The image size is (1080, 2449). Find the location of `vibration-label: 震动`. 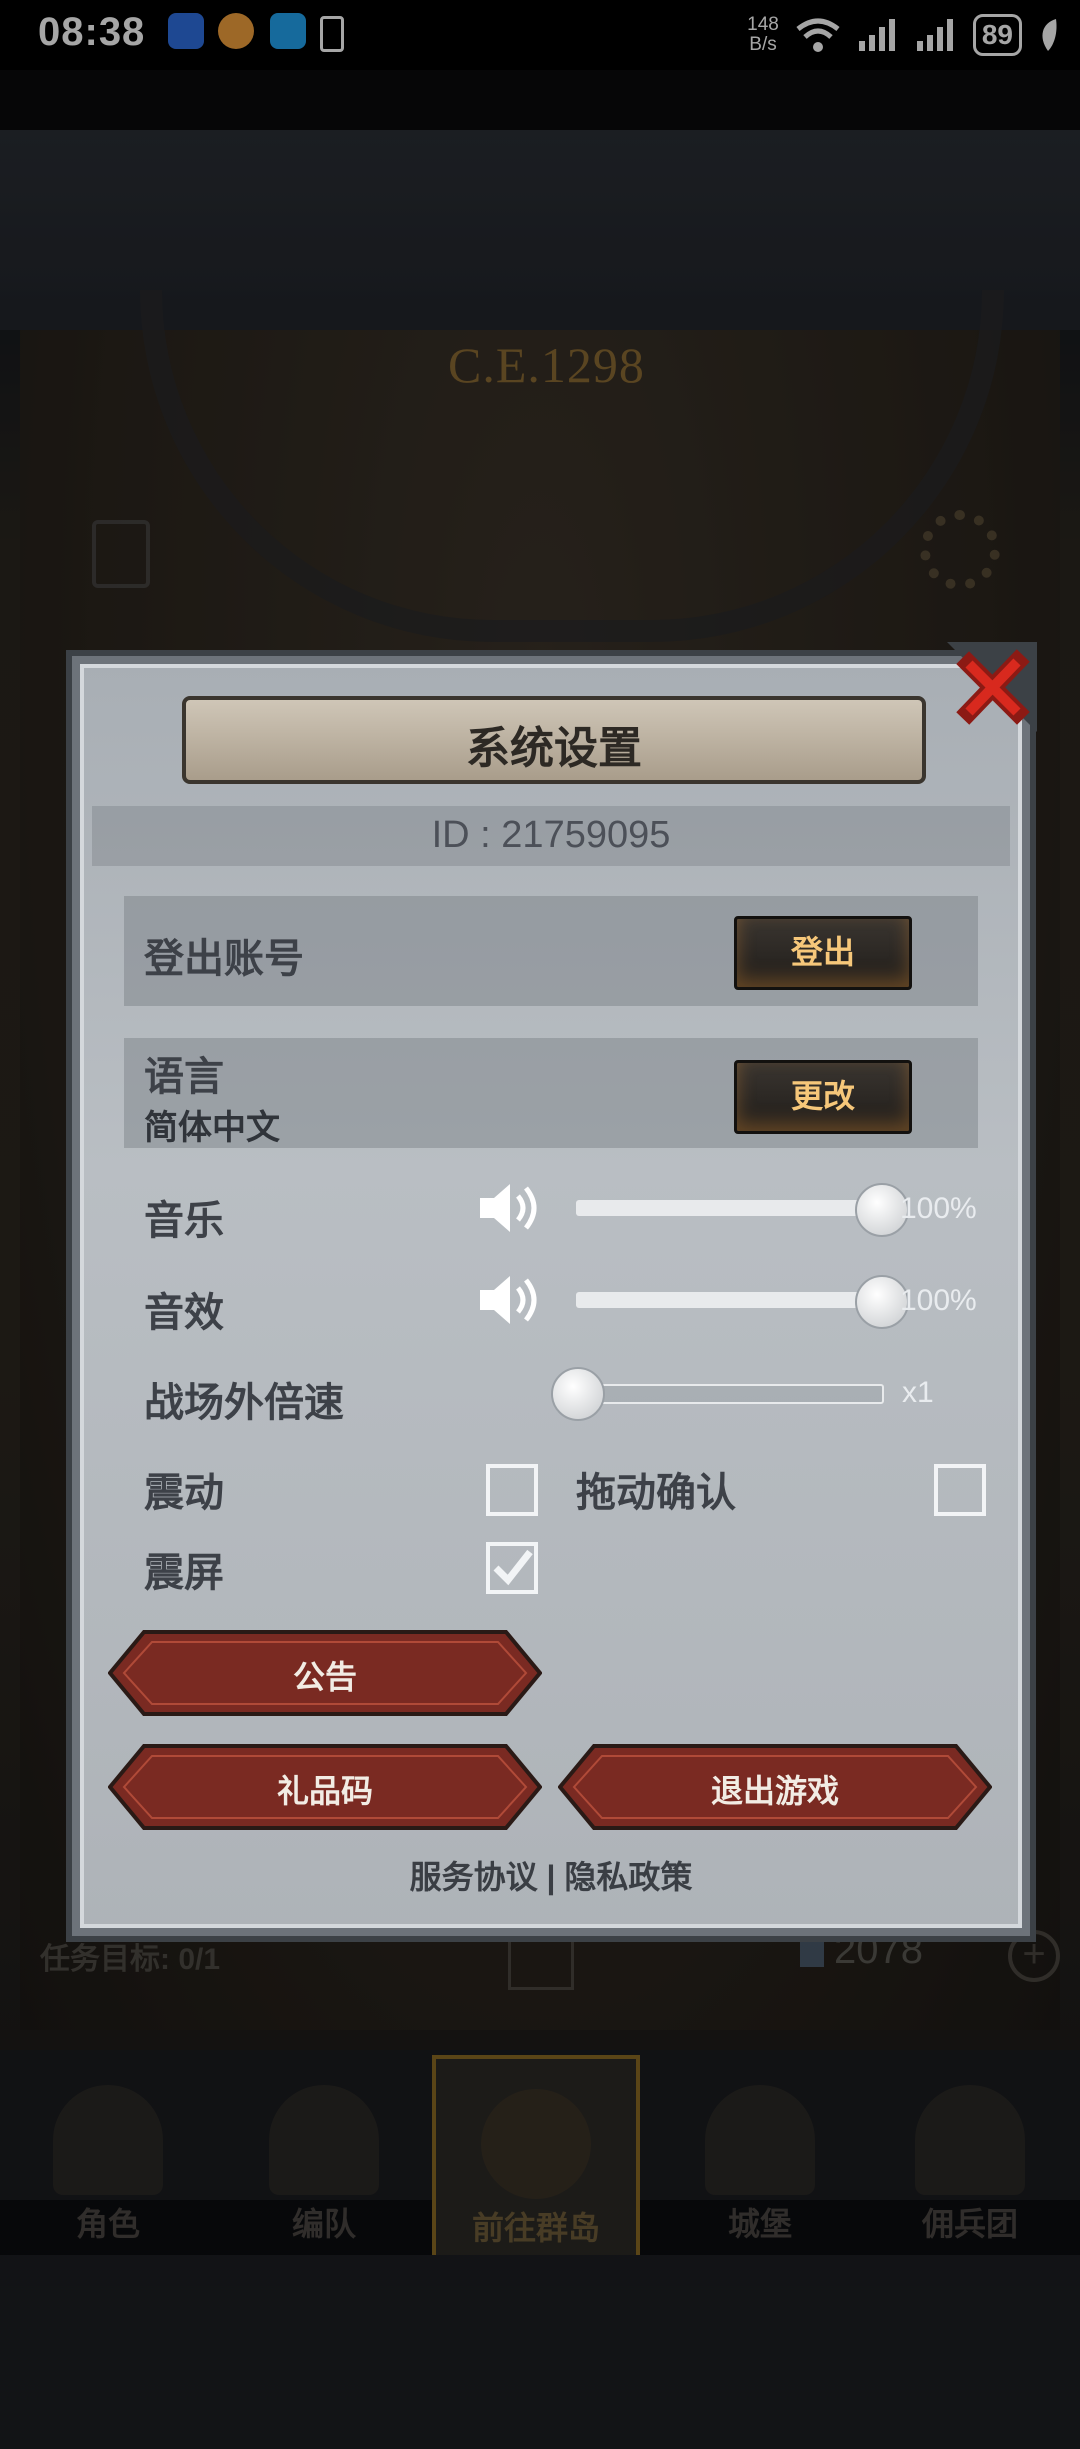

vibration-label: 震动 is located at coordinates (184, 1493).